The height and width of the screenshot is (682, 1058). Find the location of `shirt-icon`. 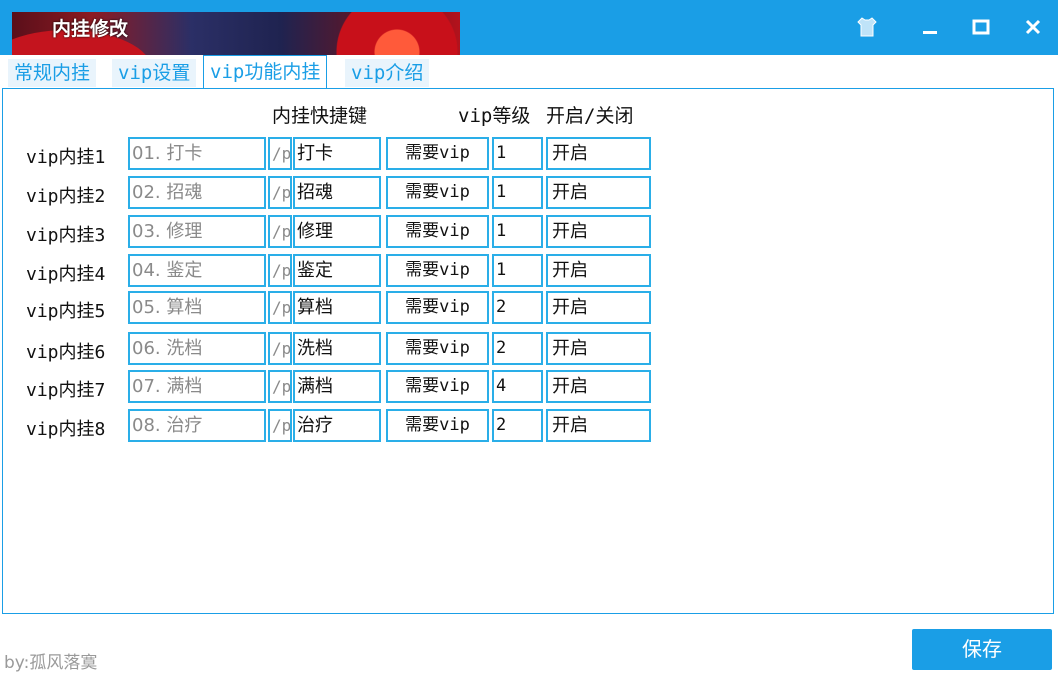

shirt-icon is located at coordinates (867, 27).